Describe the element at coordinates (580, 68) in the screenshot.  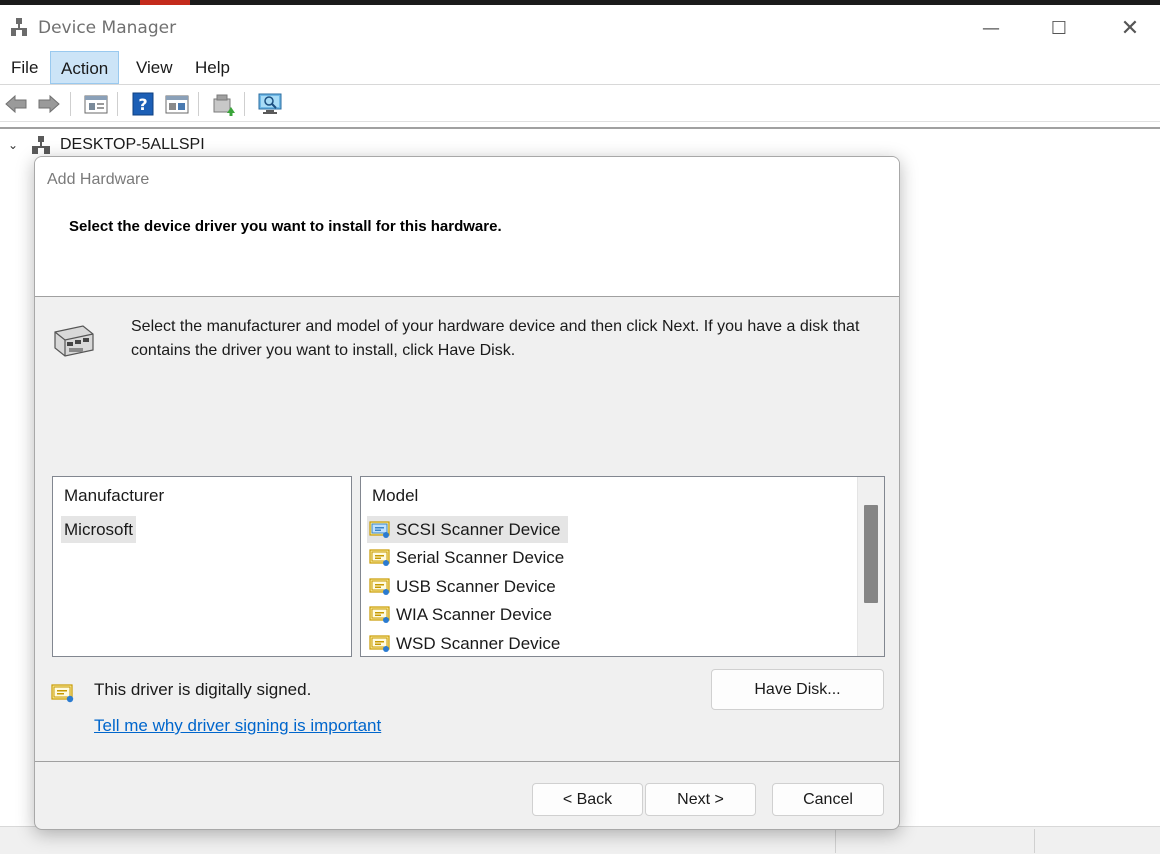
I see `menu-bar: File Action View Help` at that location.